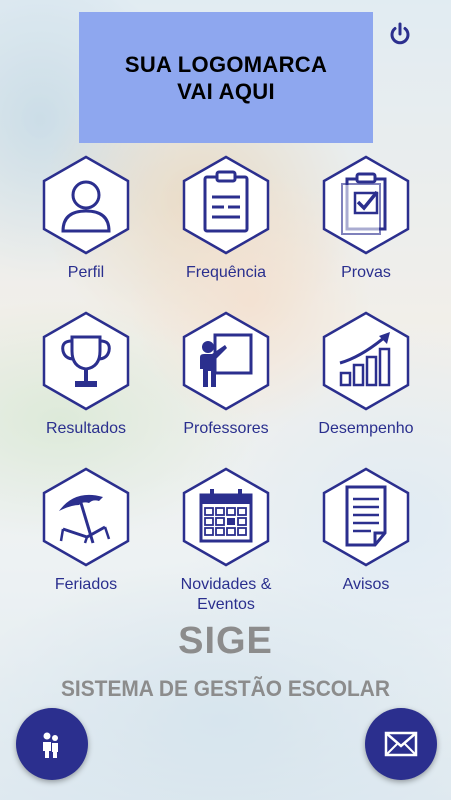 This screenshot has width=451, height=800. What do you see at coordinates (86, 584) in the screenshot?
I see `tile-label: Feriados` at bounding box center [86, 584].